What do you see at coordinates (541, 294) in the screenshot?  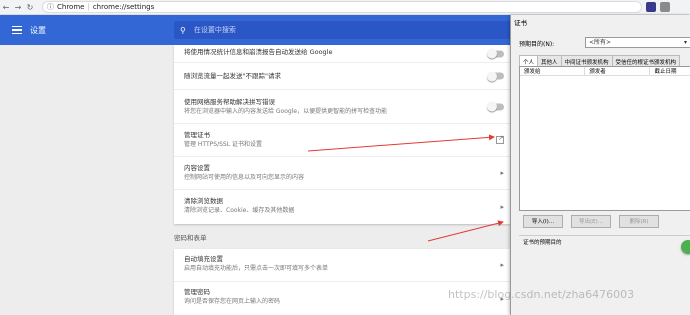 I see `watermark-text: https://blog.csdn.net/zha6476003` at bounding box center [541, 294].